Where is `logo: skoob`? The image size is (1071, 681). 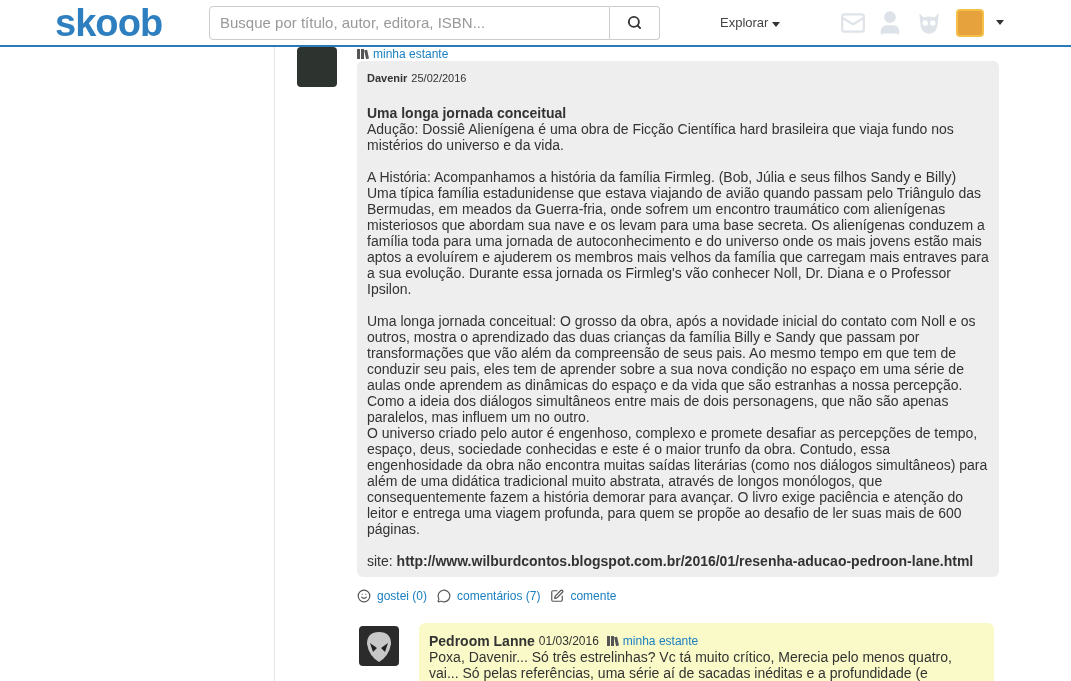
logo: skoob is located at coordinates (115, 22).